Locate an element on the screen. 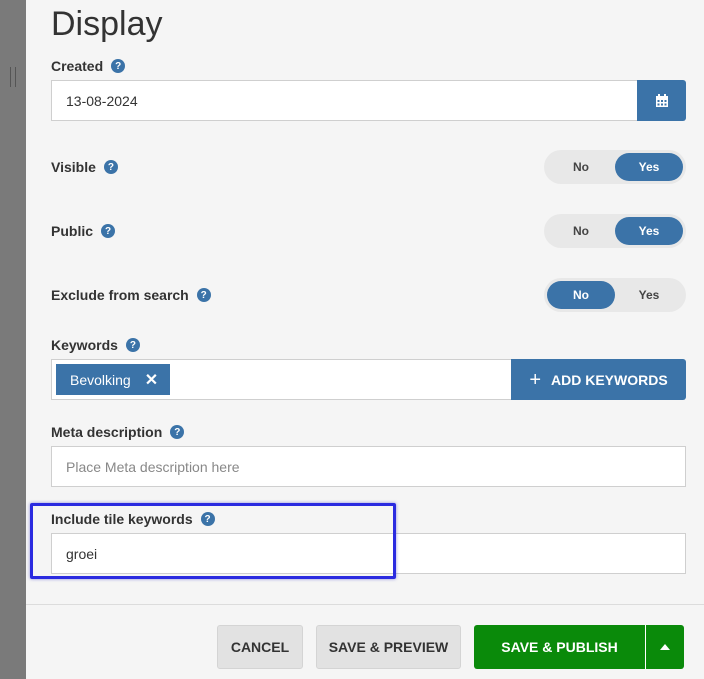  left-scroll-strip is located at coordinates (13, 339).